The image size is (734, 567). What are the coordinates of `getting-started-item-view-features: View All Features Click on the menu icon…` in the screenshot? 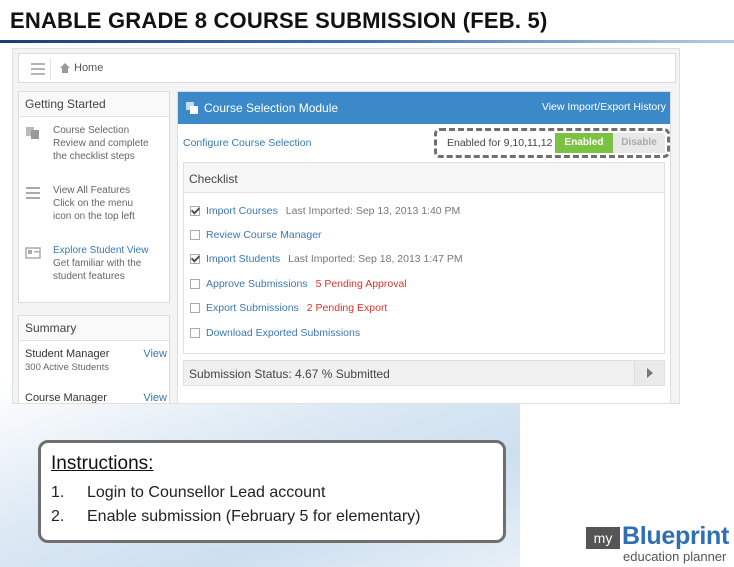 It's located at (95, 203).